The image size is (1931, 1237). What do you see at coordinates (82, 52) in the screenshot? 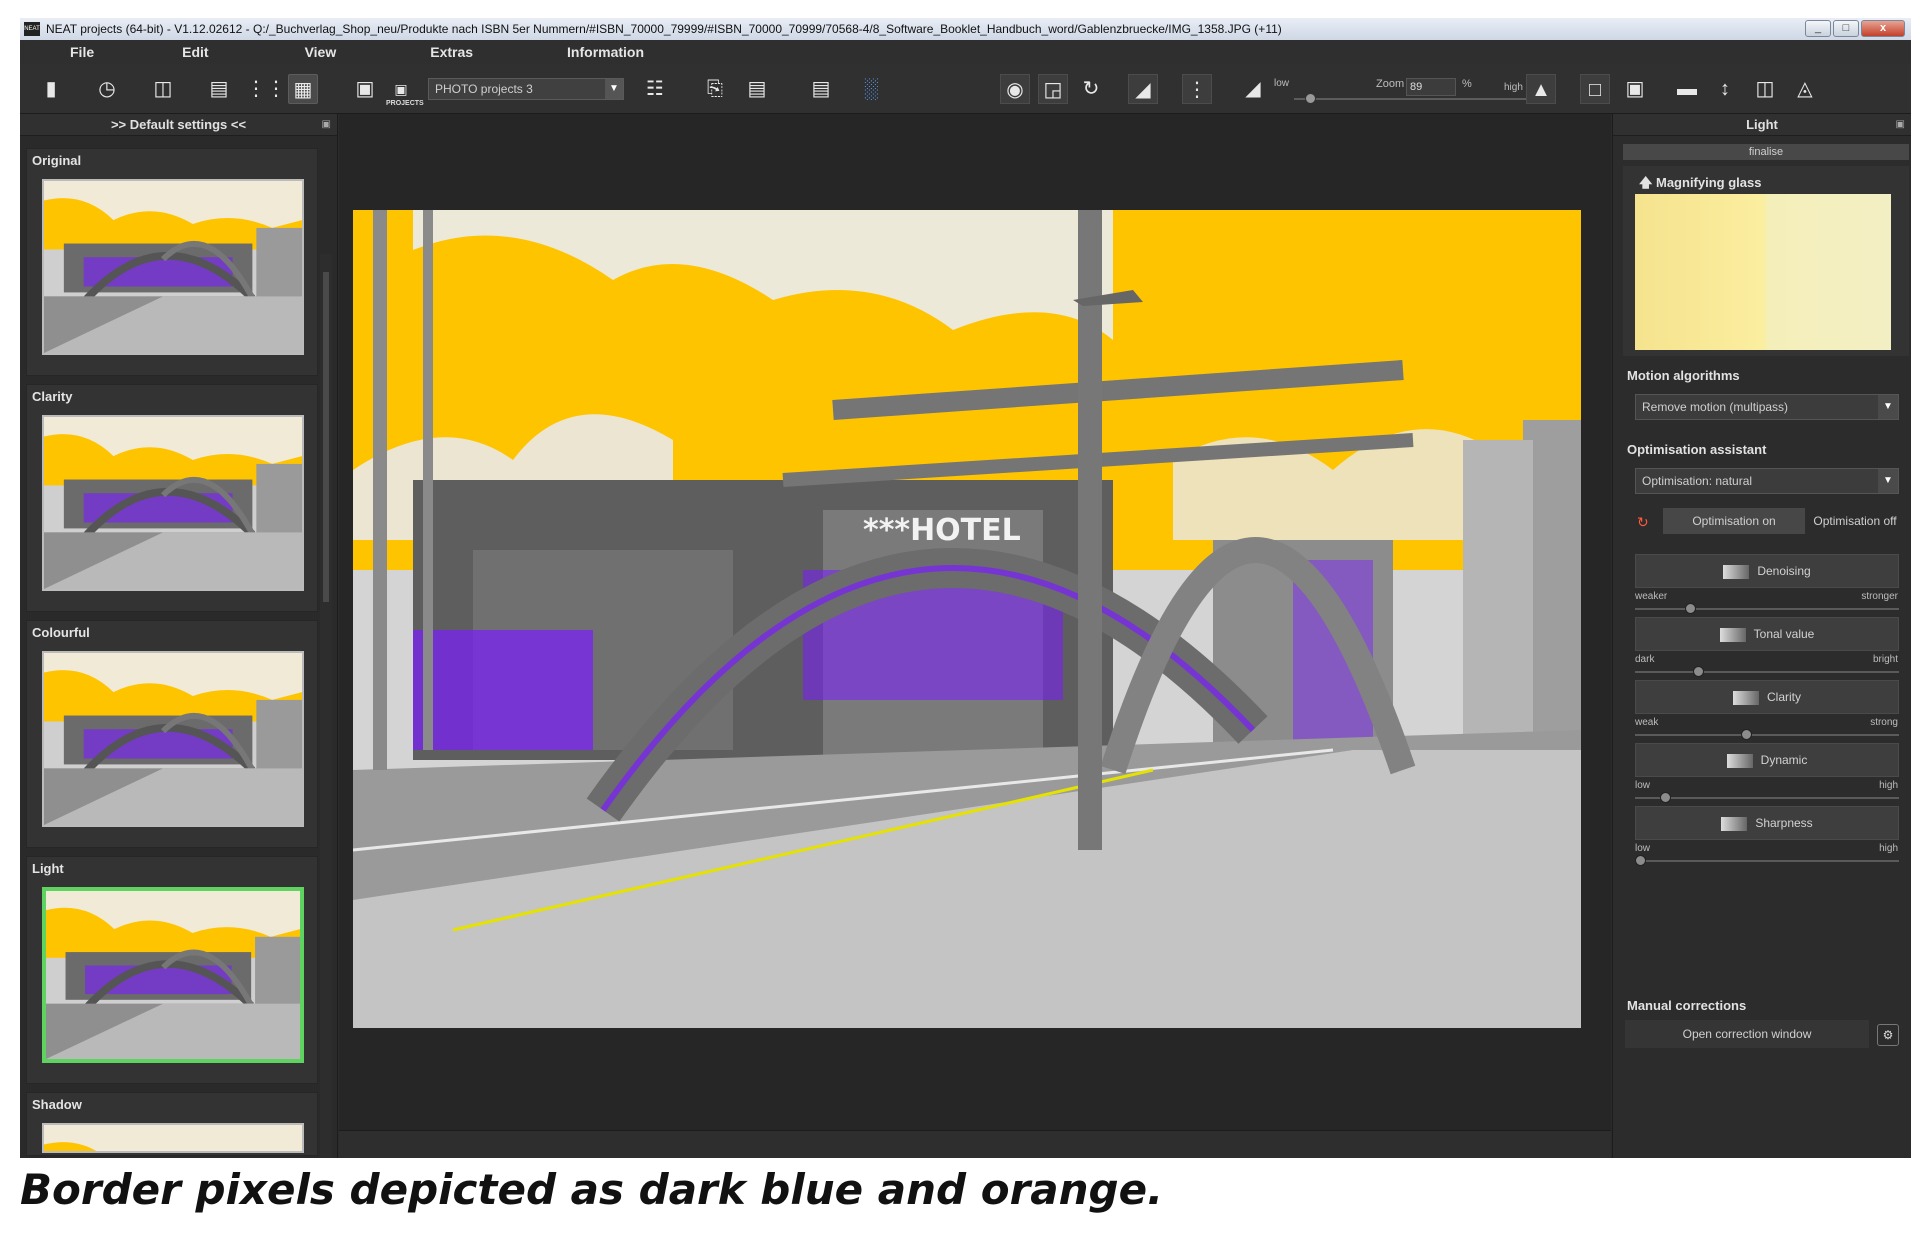
I see `menu-file: File` at bounding box center [82, 52].